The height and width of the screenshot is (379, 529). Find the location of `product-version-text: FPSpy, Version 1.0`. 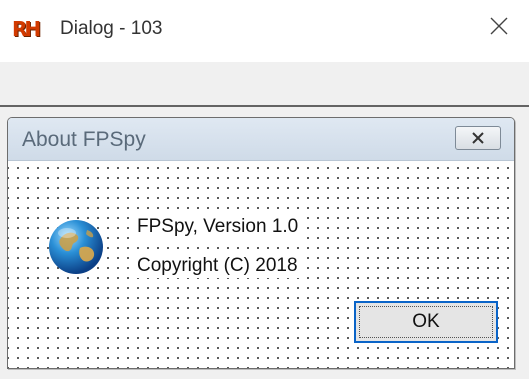

product-version-text: FPSpy, Version 1.0 is located at coordinates (218, 227).